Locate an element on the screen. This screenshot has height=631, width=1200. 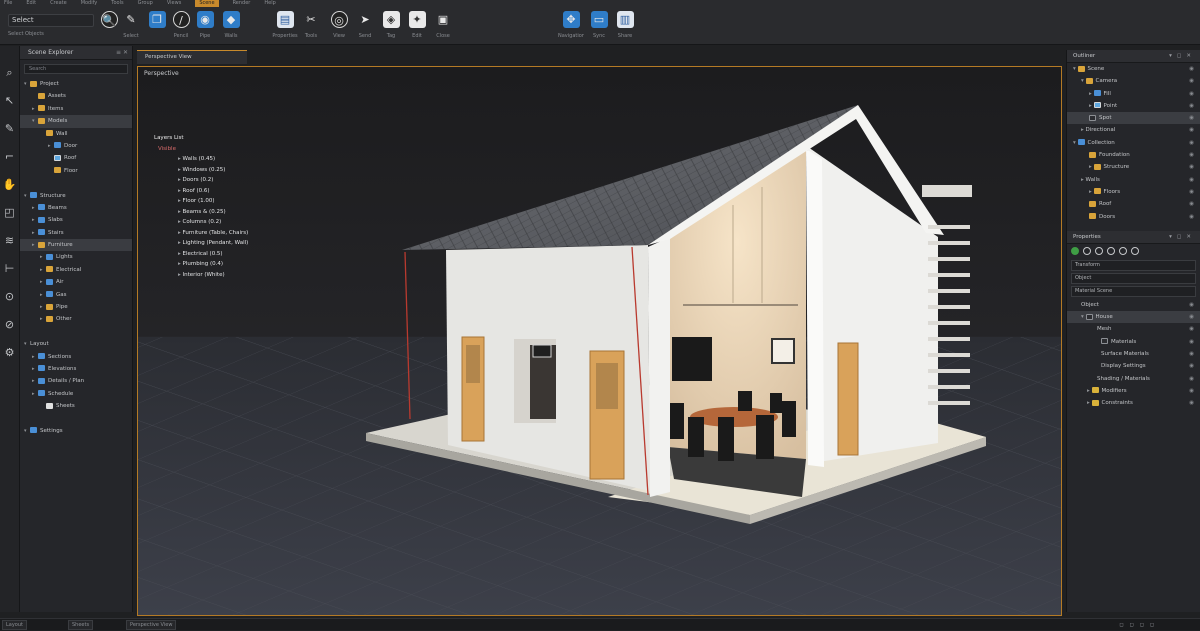
settings-icon: ⚙ is located at coordinates (10, 353).